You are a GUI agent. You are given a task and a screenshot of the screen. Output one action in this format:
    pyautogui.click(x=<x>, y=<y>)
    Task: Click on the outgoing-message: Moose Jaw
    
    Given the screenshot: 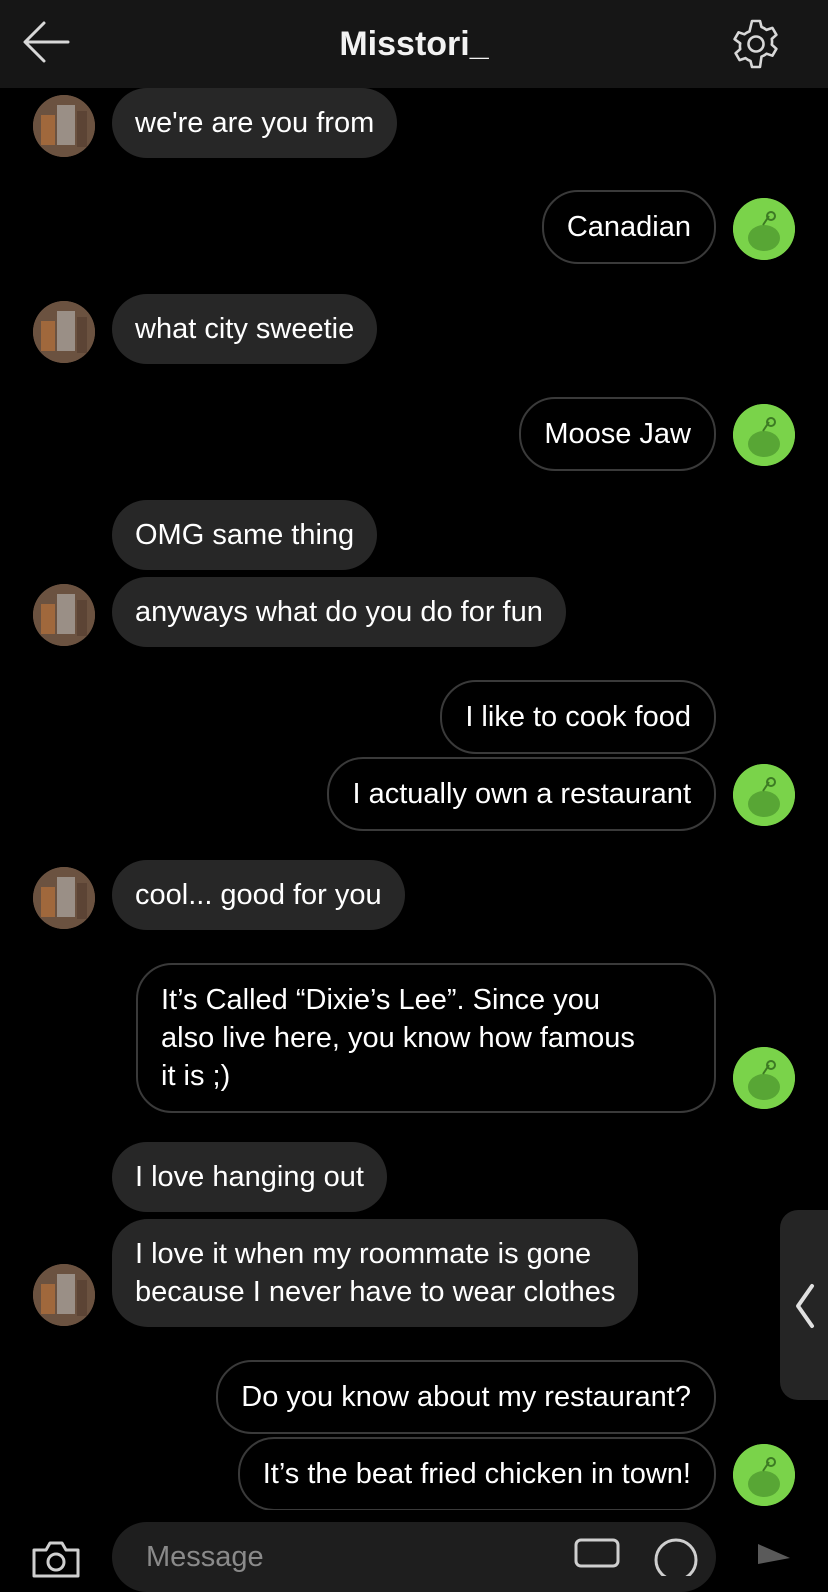 What is the action you would take?
    pyautogui.click(x=617, y=434)
    